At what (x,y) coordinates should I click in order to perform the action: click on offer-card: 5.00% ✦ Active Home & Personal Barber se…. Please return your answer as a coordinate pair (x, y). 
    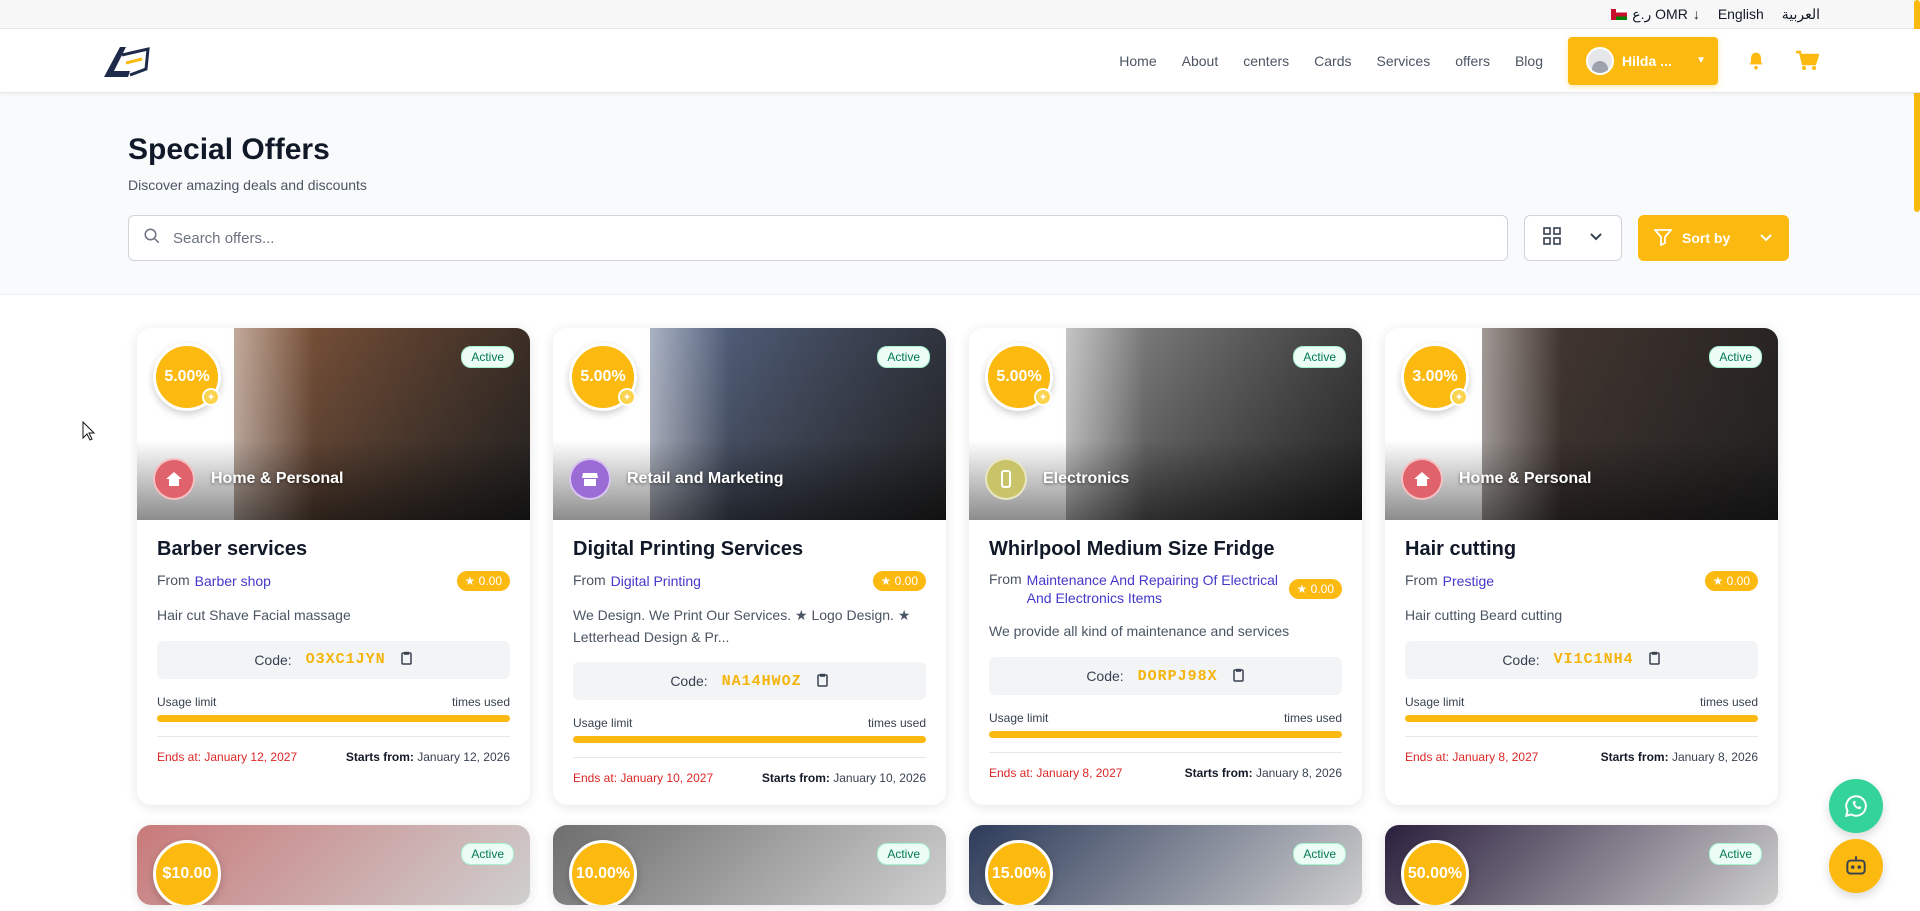
    Looking at the image, I should click on (333, 567).